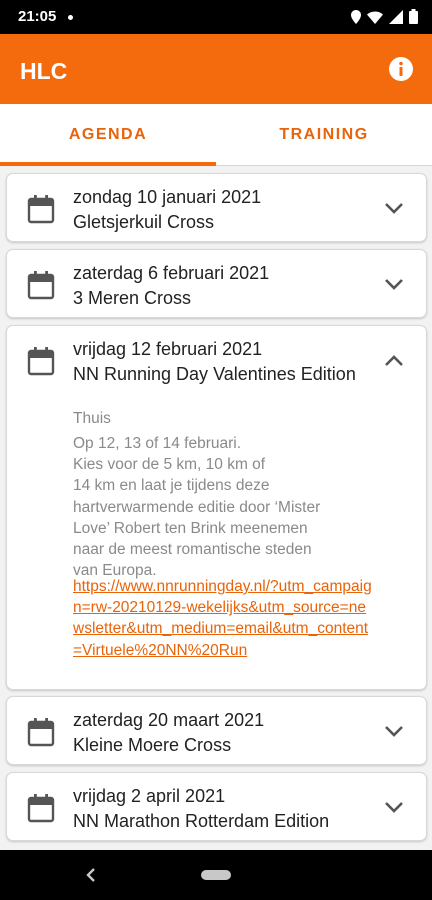 Image resolution: width=432 pixels, height=900 pixels. What do you see at coordinates (201, 821) in the screenshot?
I see `event-title: NN Marathon Rotterdam Edition` at bounding box center [201, 821].